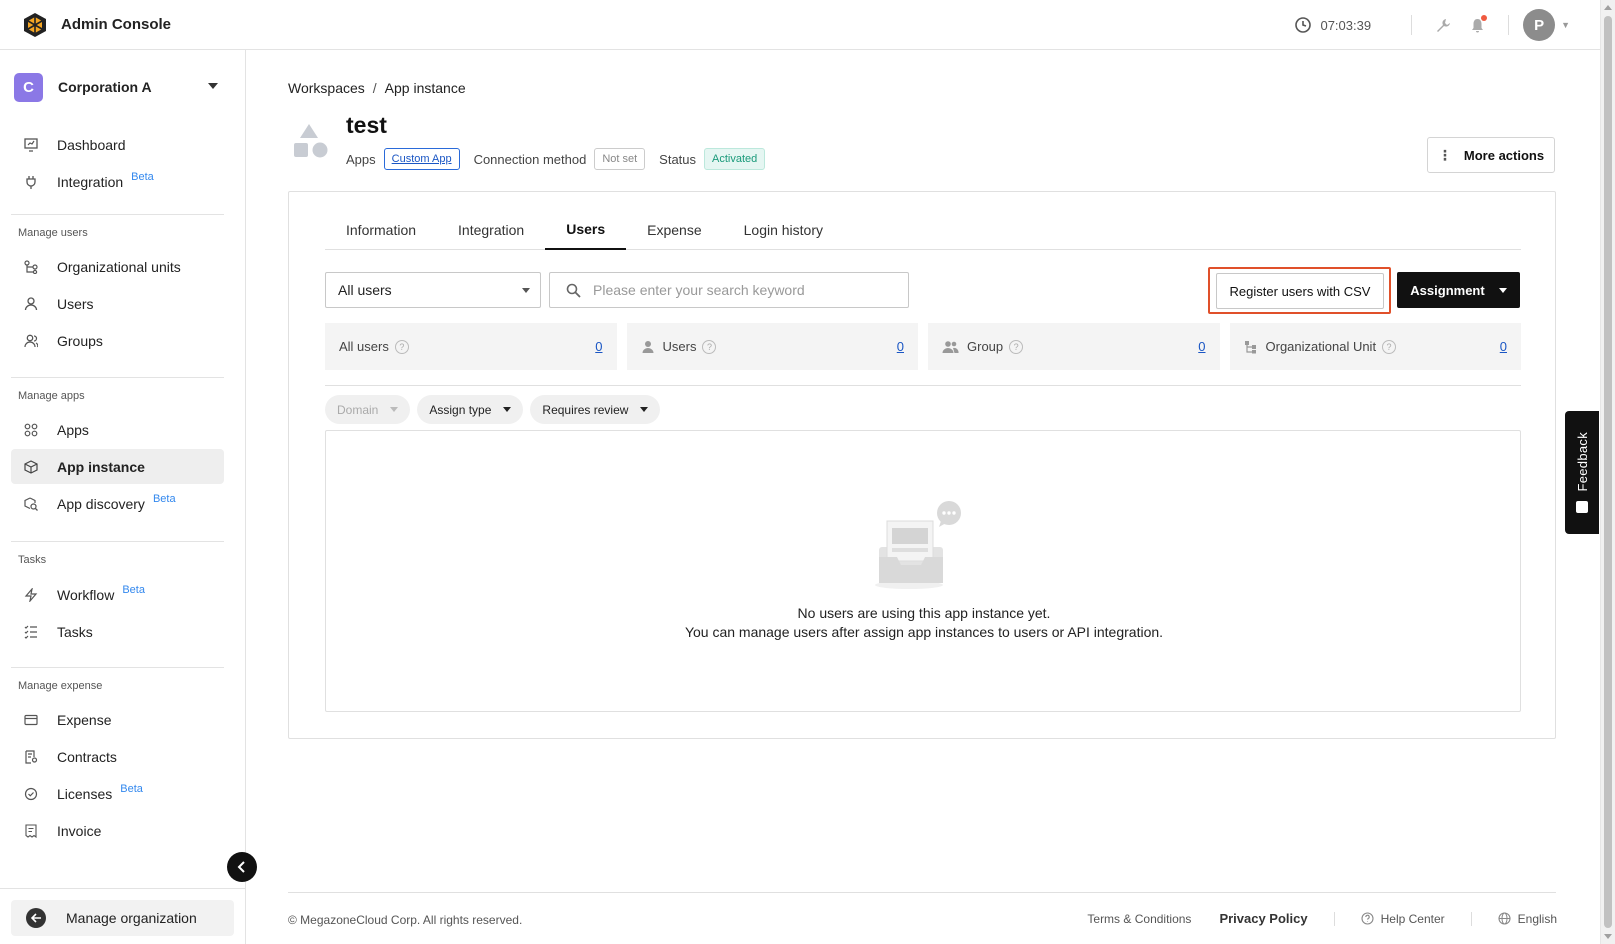 The image size is (1615, 944). I want to click on register-users-csv-button: Register users with CSV, so click(1300, 291).